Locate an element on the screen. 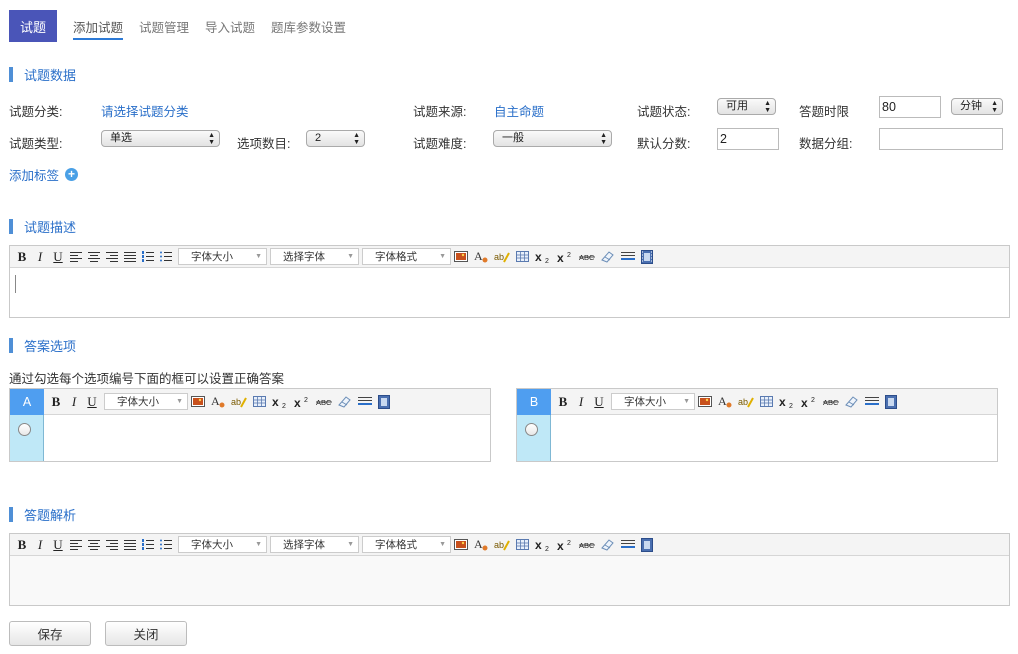 Image resolution: width=1018 pixels, height=654 pixels. option-a-text-area is located at coordinates (267, 438).